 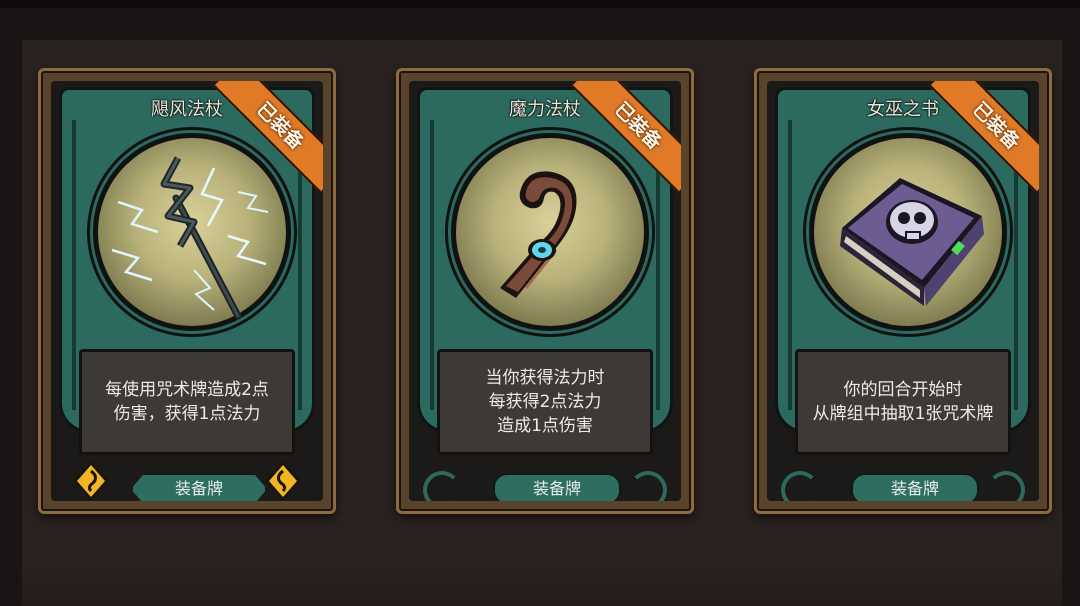 I want to click on panel-bottom-shade, so click(x=542, y=583).